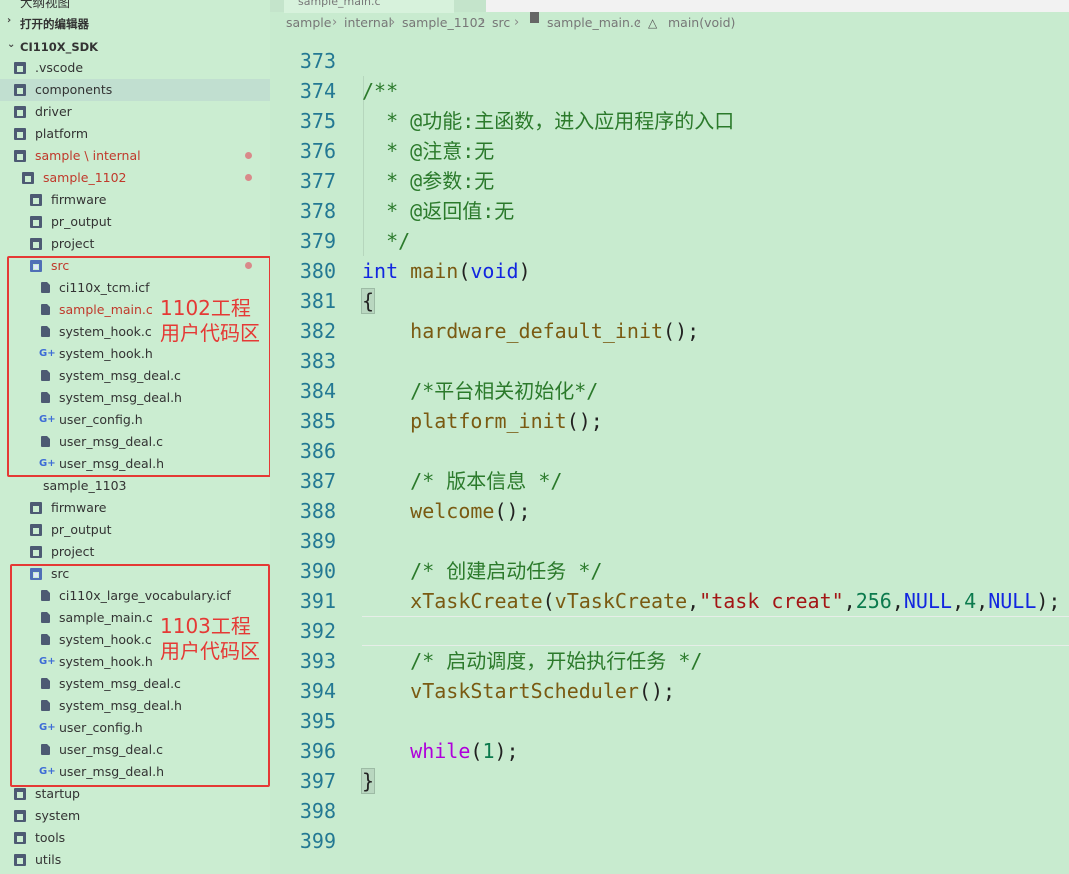  Describe the element at coordinates (317, 241) in the screenshot. I see `line-number: 379` at that location.